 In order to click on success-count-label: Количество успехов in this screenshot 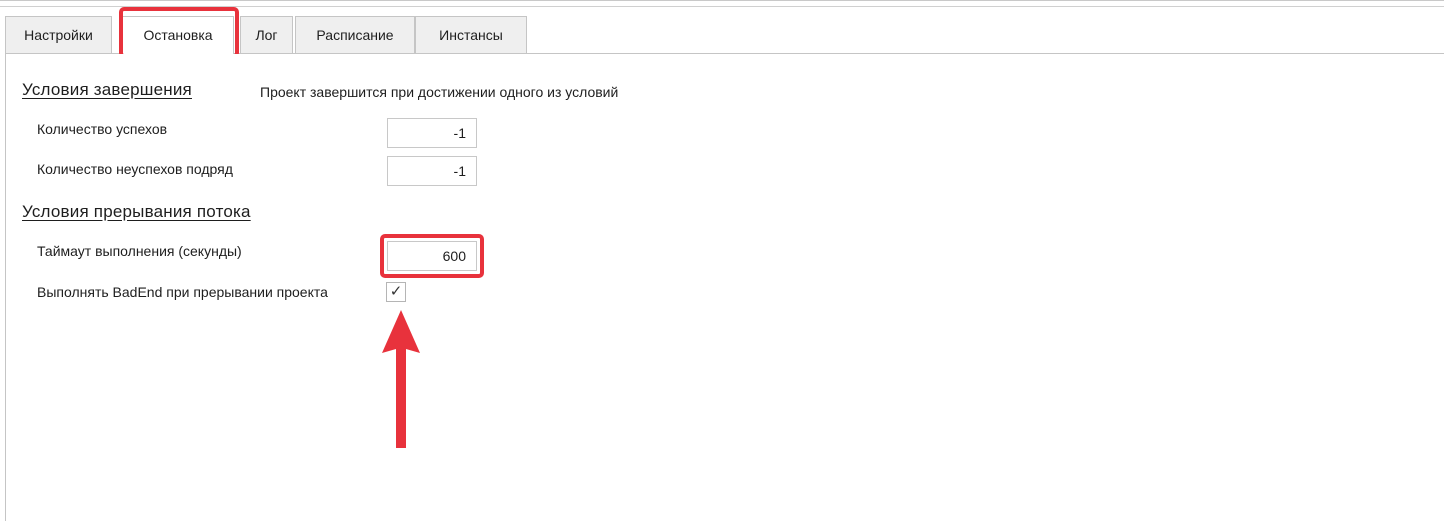, I will do `click(102, 129)`.